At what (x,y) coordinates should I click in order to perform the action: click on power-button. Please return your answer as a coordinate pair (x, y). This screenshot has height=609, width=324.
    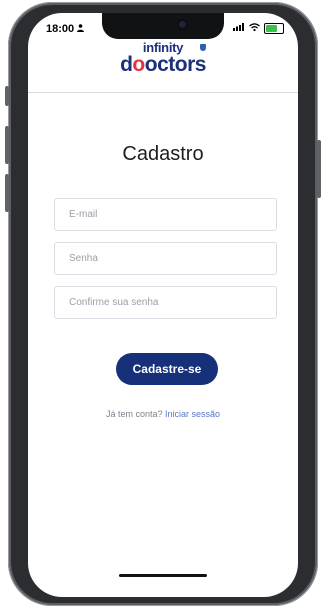
    Looking at the image, I should click on (319, 169).